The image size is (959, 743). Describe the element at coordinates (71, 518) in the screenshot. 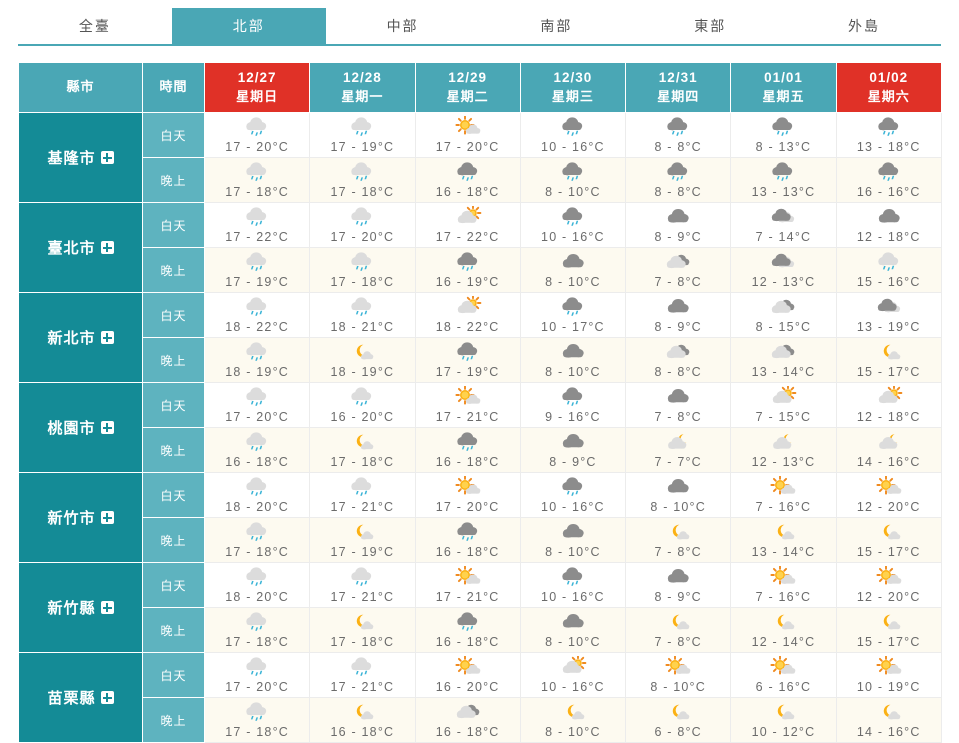

I see `city-name: 新竹市` at that location.